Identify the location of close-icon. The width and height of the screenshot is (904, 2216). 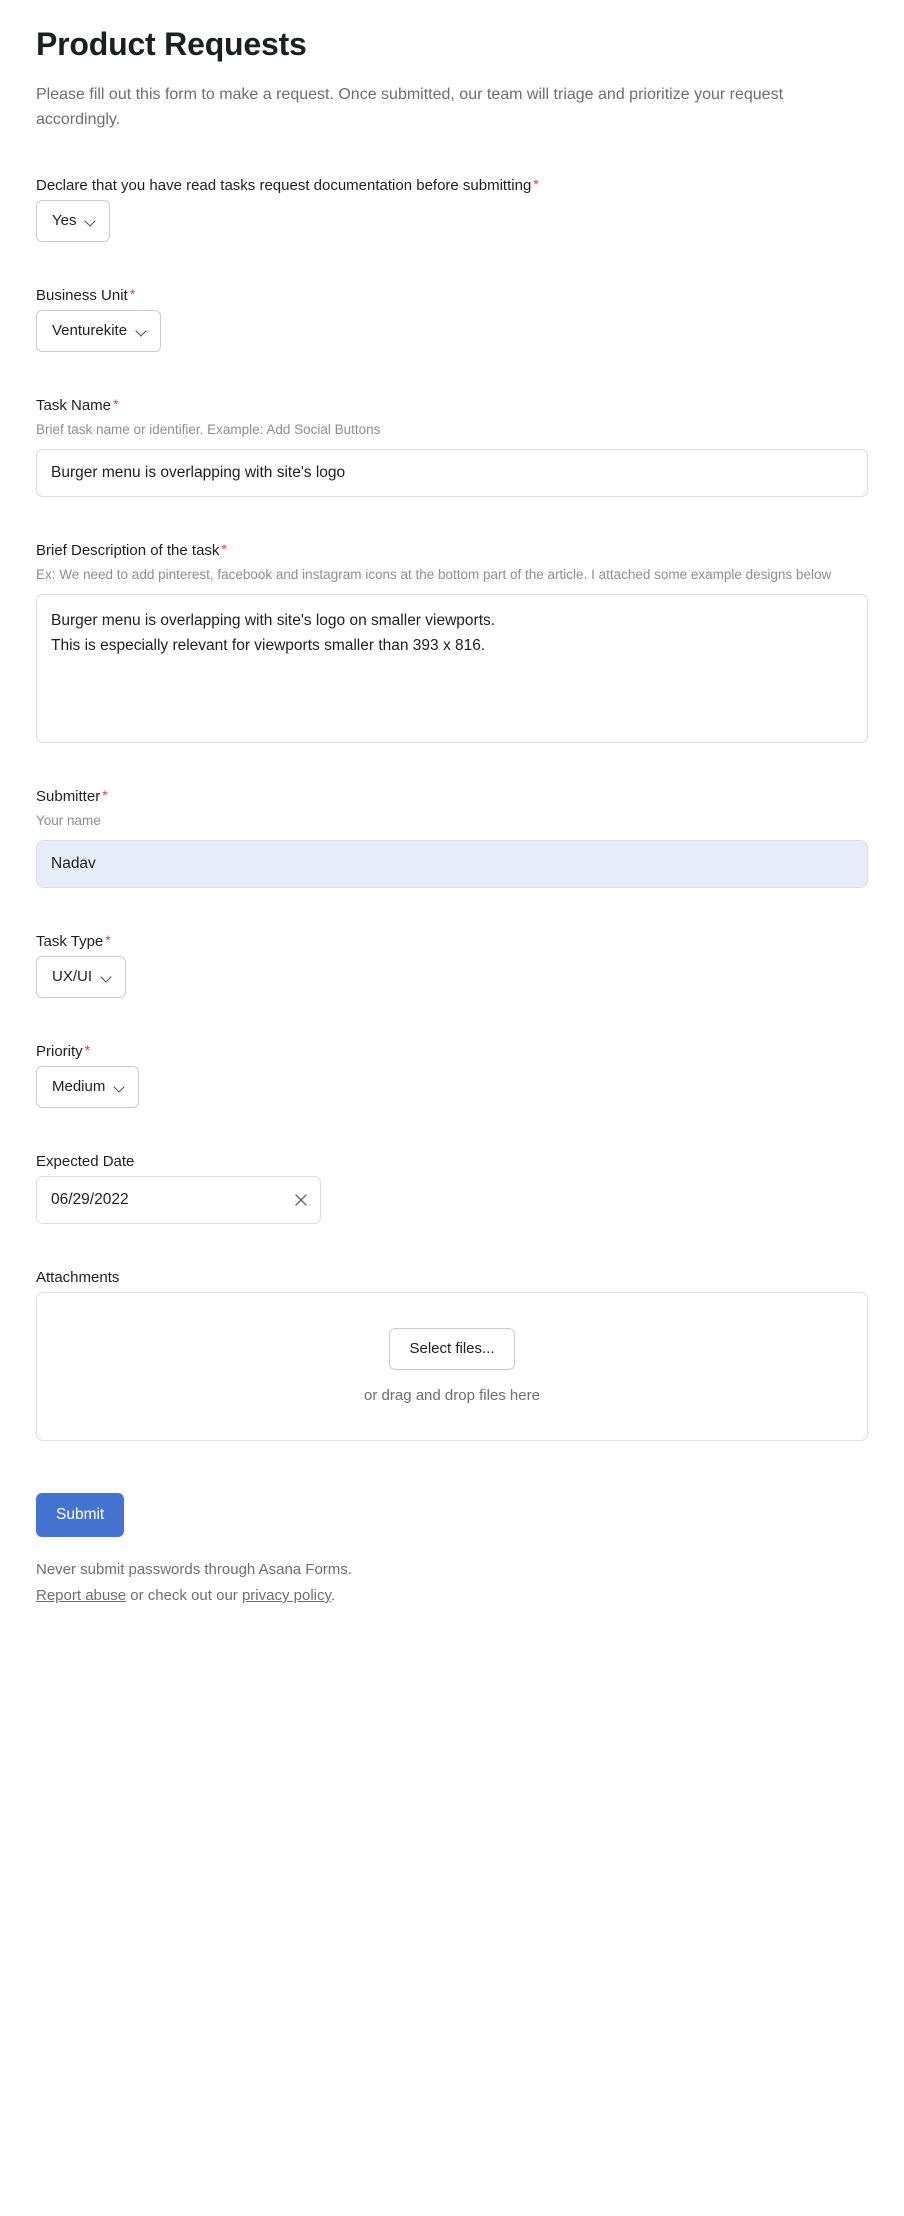
(301, 1200).